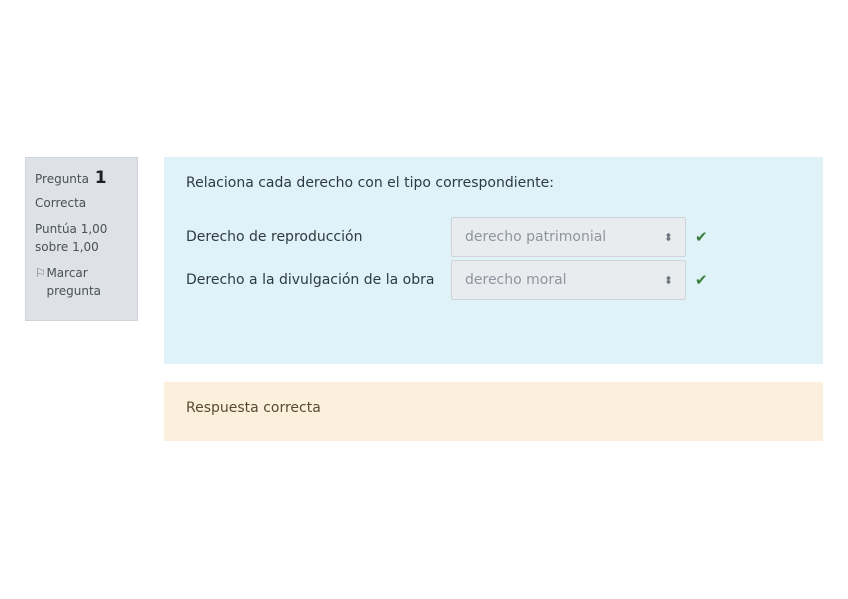 Image resolution: width=848 pixels, height=599 pixels. I want to click on feedback-panel: Respuesta correcta, so click(493, 411).